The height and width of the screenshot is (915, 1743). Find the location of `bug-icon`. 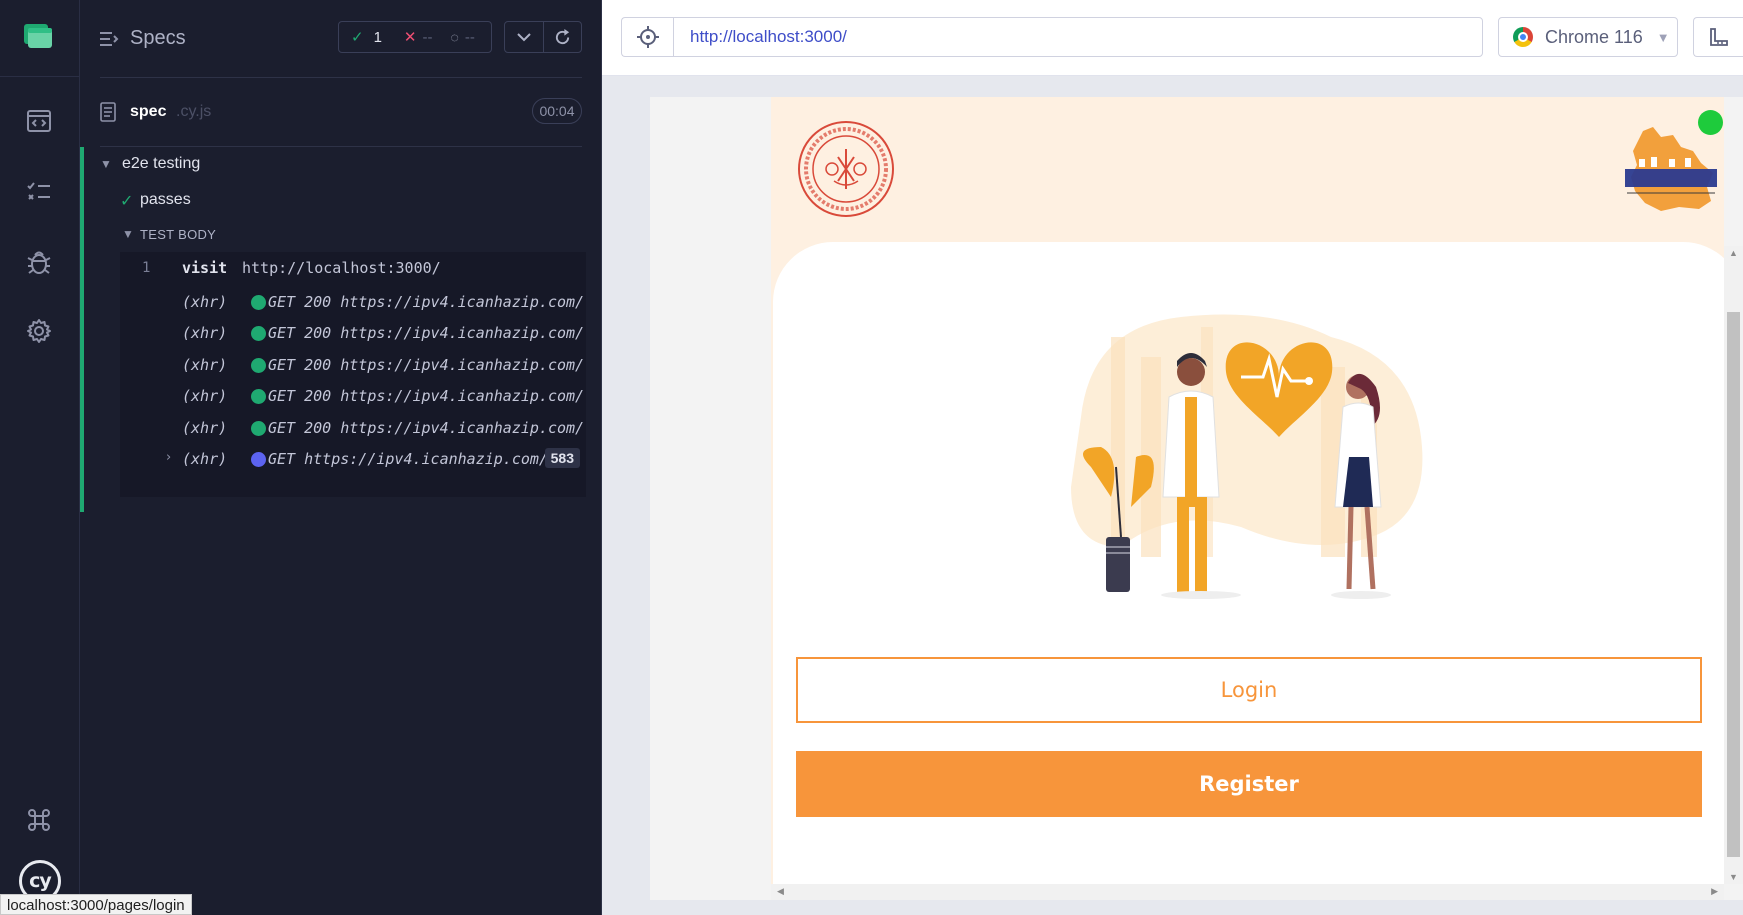

bug-icon is located at coordinates (39, 262).